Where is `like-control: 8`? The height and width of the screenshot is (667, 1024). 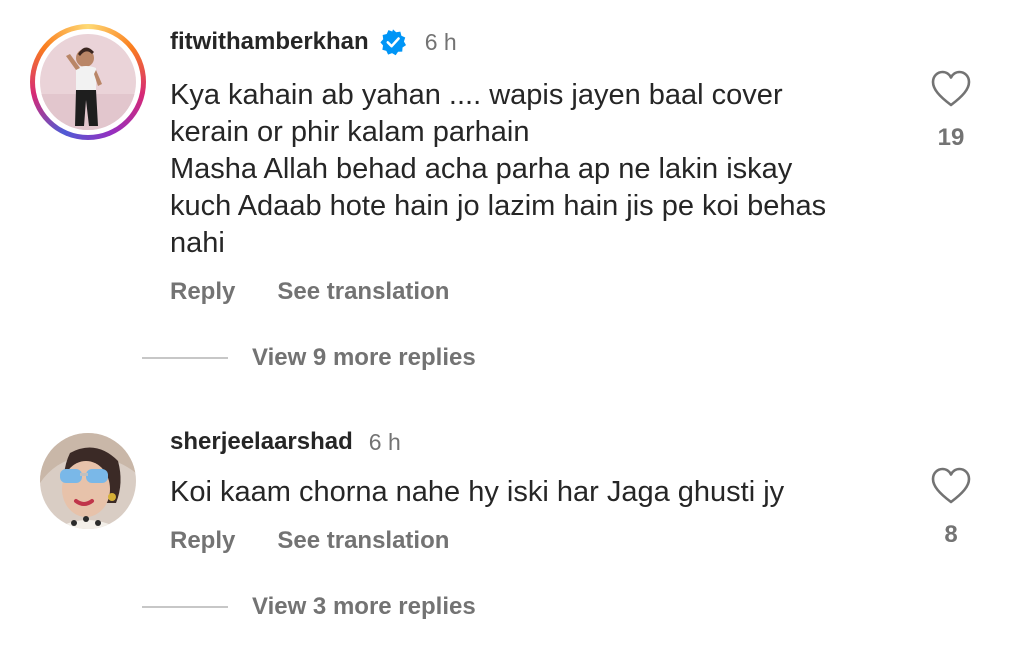
like-control: 8 is located at coordinates (951, 508).